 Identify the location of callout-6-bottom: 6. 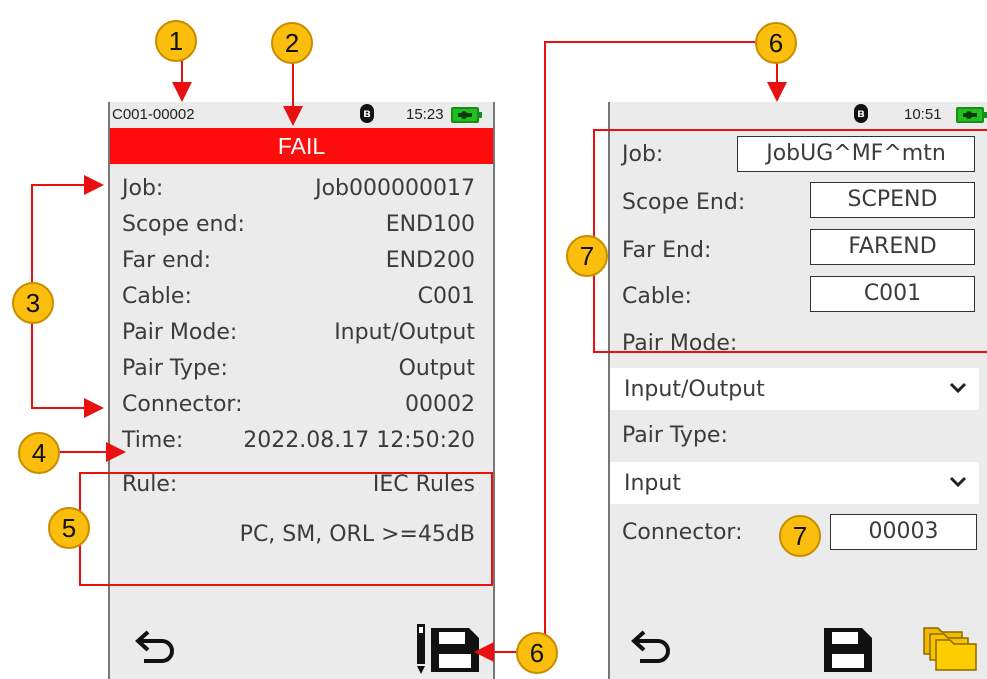
(537, 653).